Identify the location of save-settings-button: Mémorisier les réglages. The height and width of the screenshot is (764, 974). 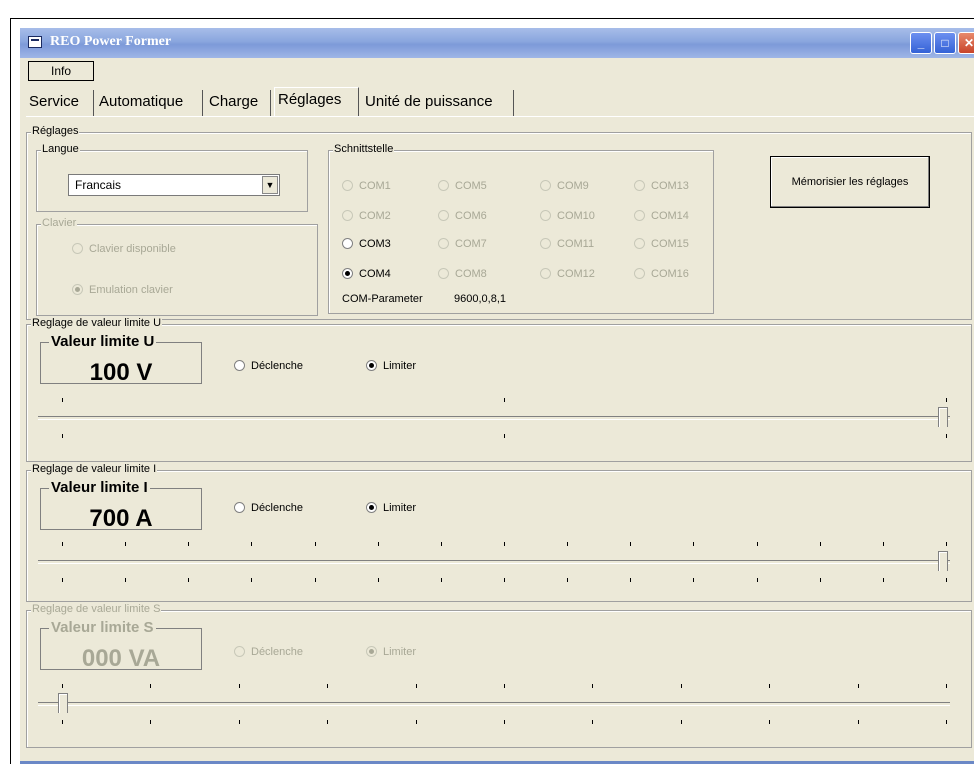
(850, 182).